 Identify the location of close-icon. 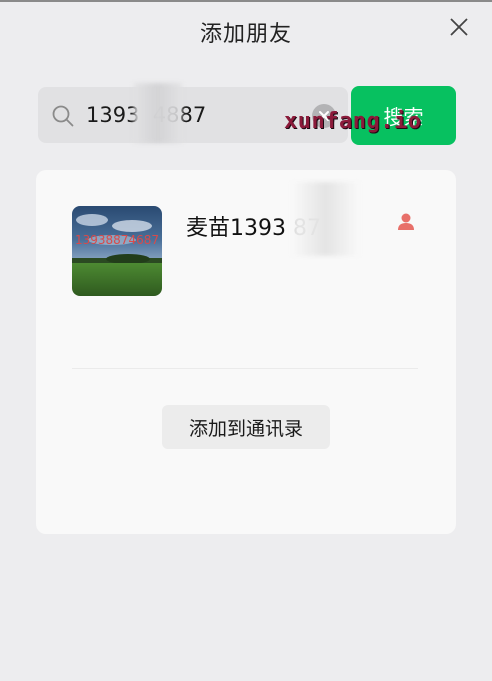
(459, 27).